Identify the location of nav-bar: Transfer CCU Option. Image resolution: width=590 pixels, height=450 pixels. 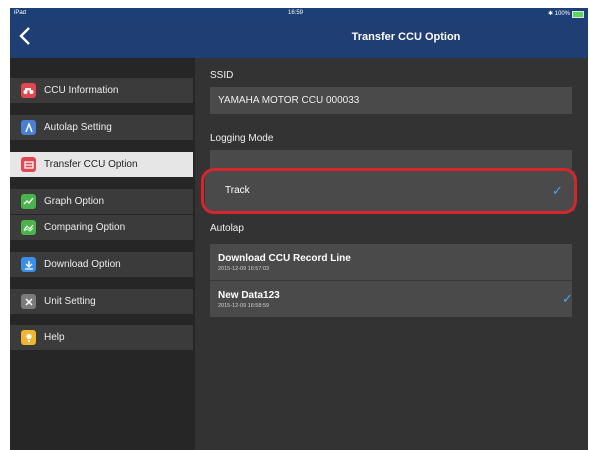
(299, 39).